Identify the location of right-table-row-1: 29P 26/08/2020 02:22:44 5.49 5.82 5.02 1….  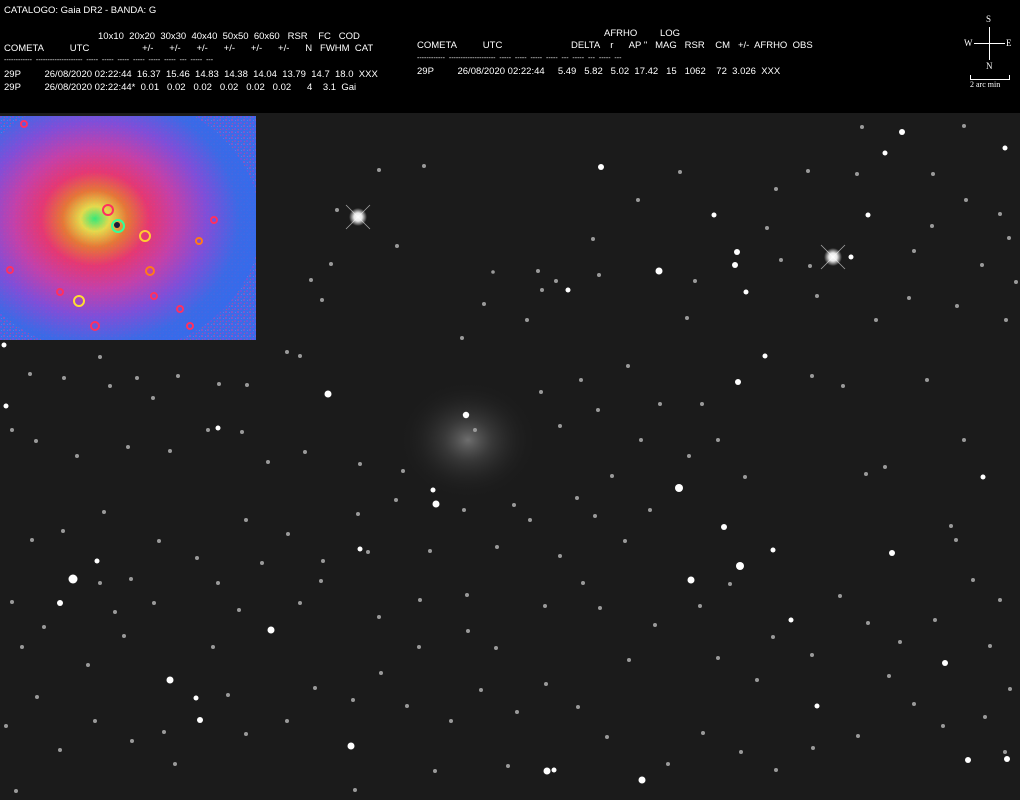
(599, 71).